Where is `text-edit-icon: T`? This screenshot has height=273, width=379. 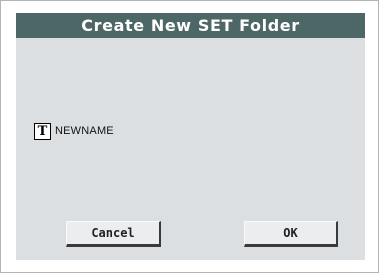
text-edit-icon: T is located at coordinates (42, 131).